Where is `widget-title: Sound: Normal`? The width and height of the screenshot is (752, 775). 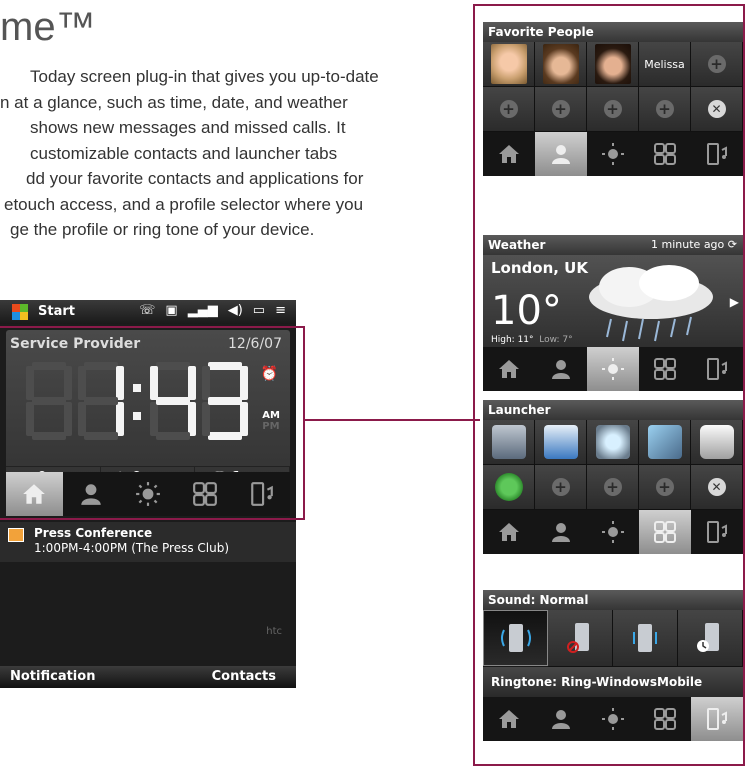
widget-title: Sound: Normal is located at coordinates (538, 600).